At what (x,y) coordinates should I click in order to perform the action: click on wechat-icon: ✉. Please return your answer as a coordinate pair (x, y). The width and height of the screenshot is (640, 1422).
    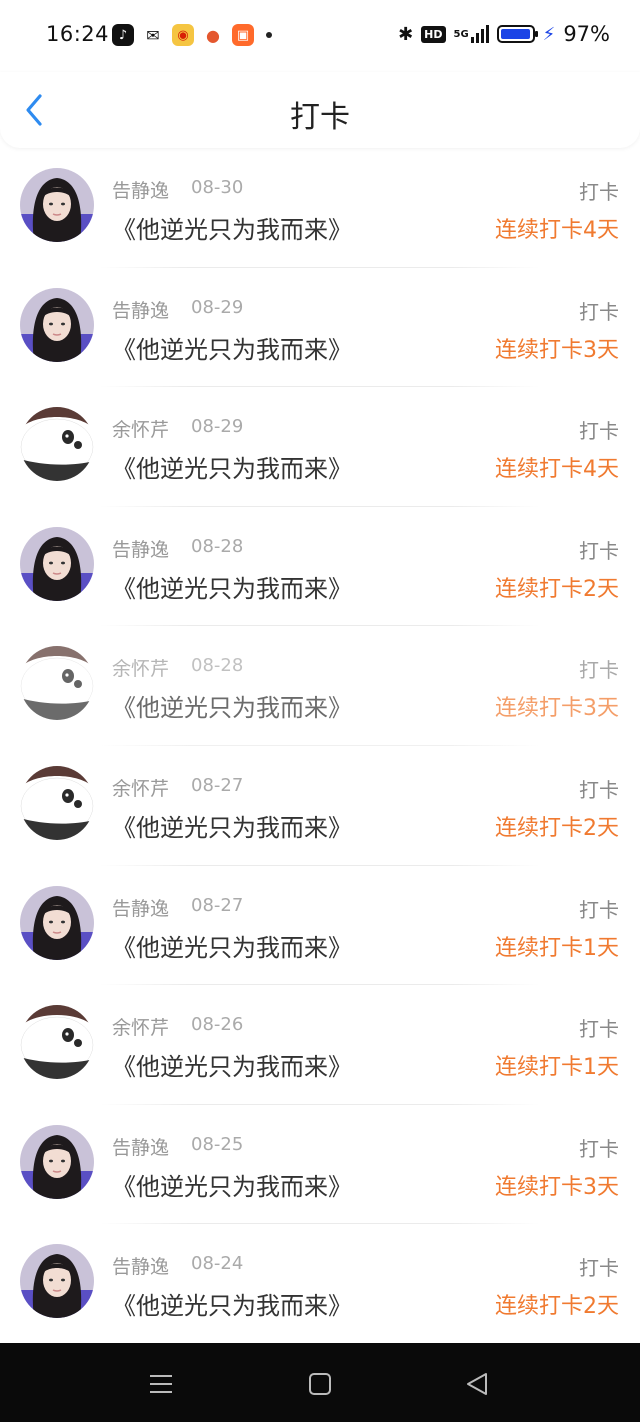
    Looking at the image, I should click on (153, 35).